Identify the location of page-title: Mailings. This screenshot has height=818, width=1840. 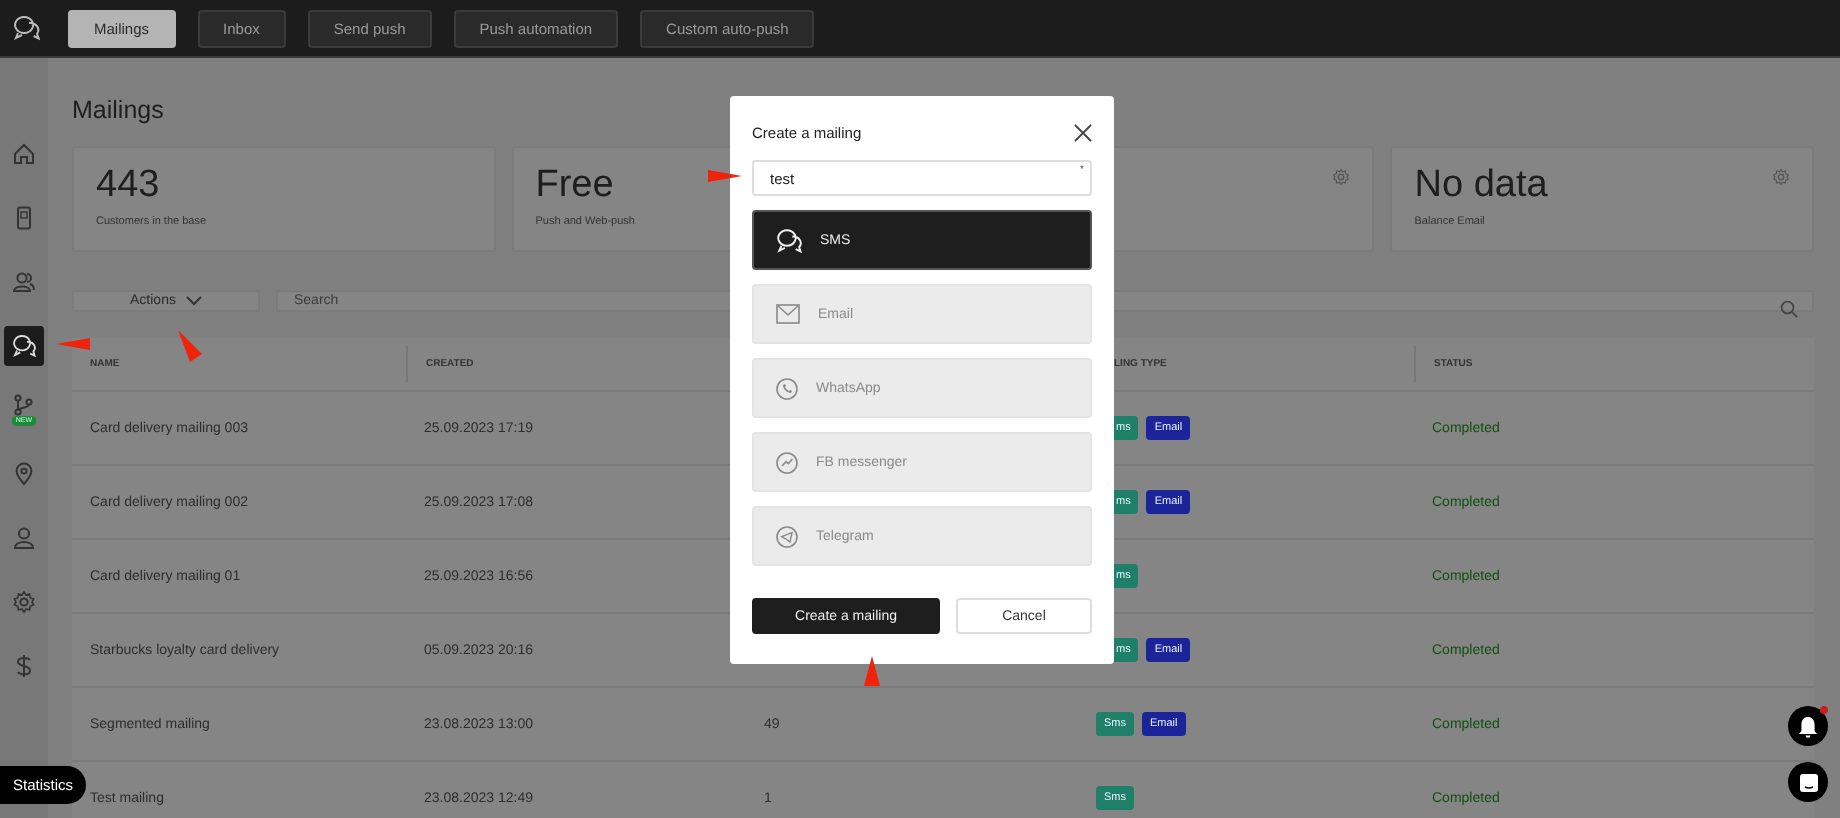
(119, 111).